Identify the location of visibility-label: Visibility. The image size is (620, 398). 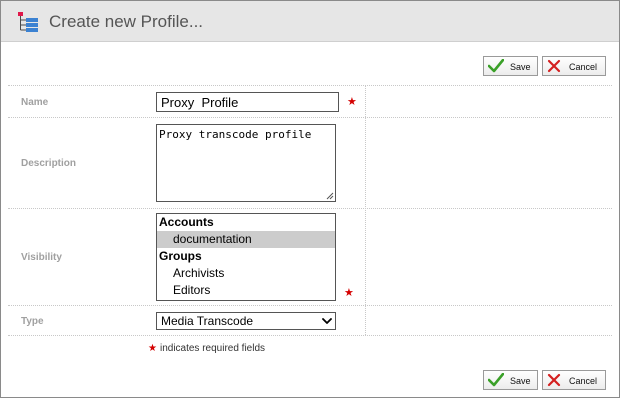
(41, 257).